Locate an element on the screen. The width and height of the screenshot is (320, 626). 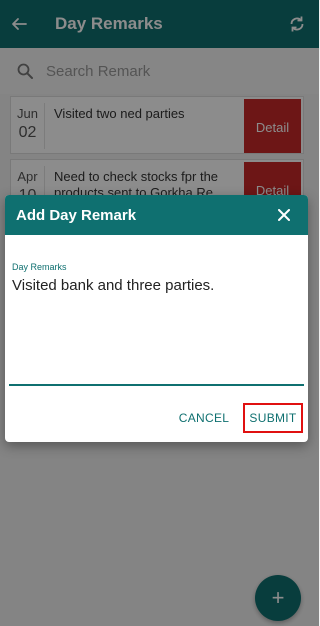
cancel-button: CANCEL is located at coordinates (204, 418).